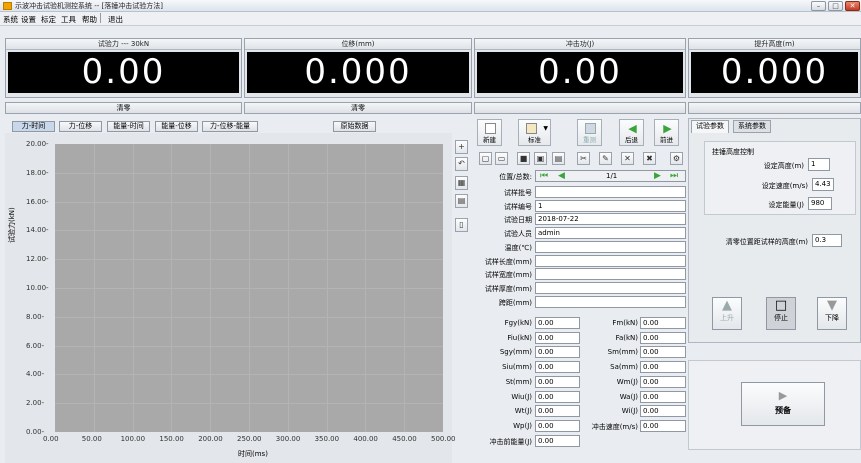  I want to click on menu-system: 系统, so click(10, 19).